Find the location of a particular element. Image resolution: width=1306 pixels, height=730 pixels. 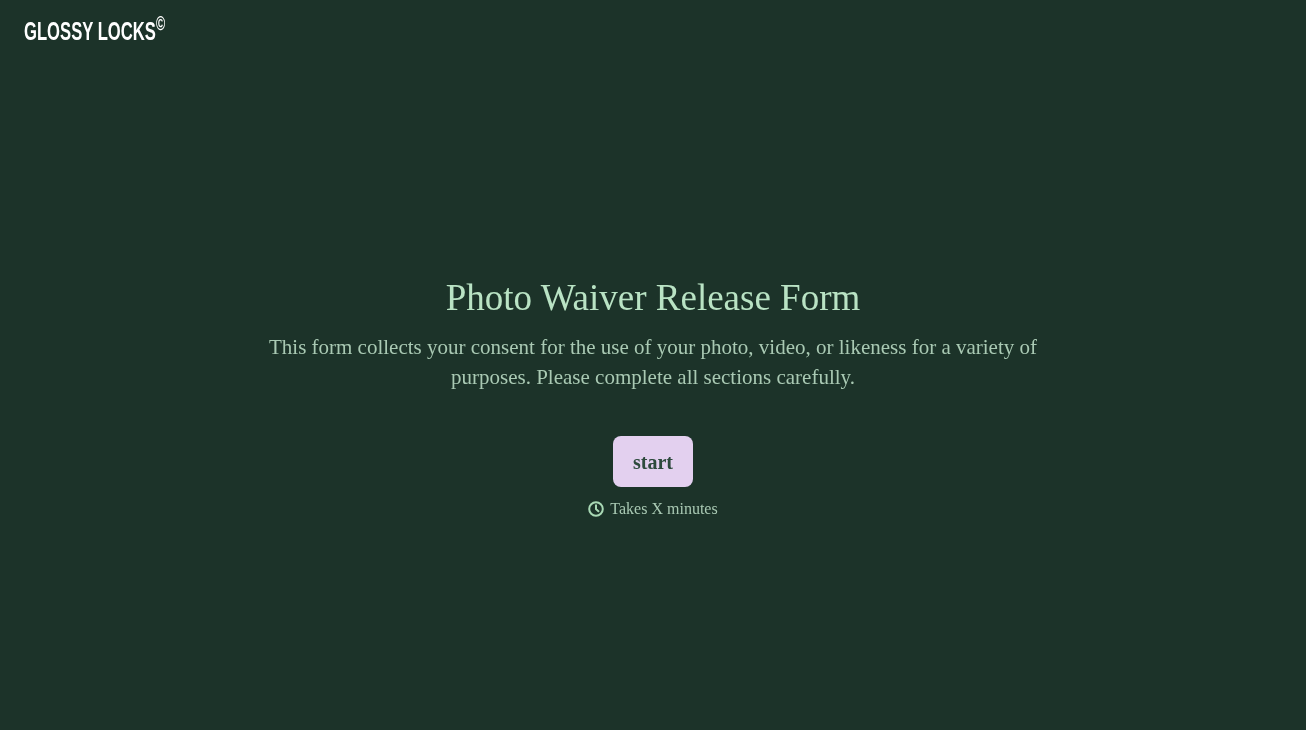

duration-text: Takes X minutes is located at coordinates (664, 509).